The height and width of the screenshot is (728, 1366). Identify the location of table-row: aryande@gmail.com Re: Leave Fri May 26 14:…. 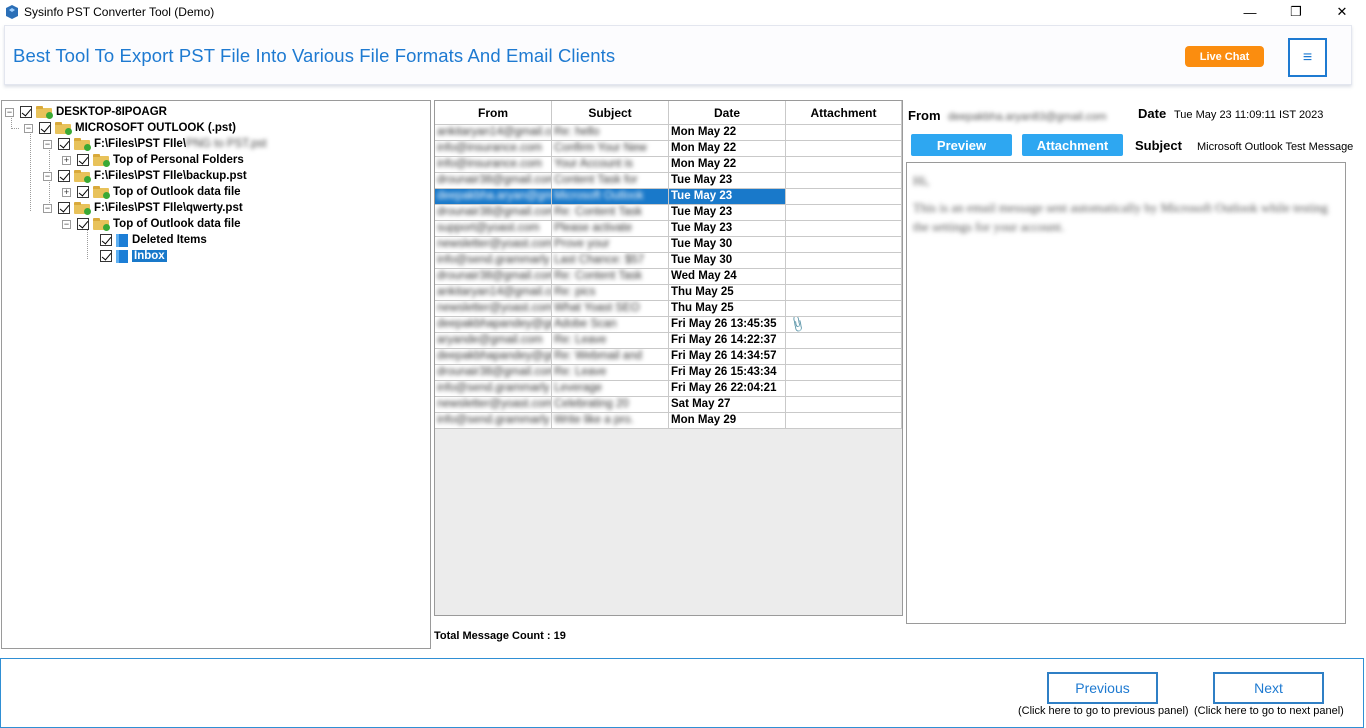
(668, 341).